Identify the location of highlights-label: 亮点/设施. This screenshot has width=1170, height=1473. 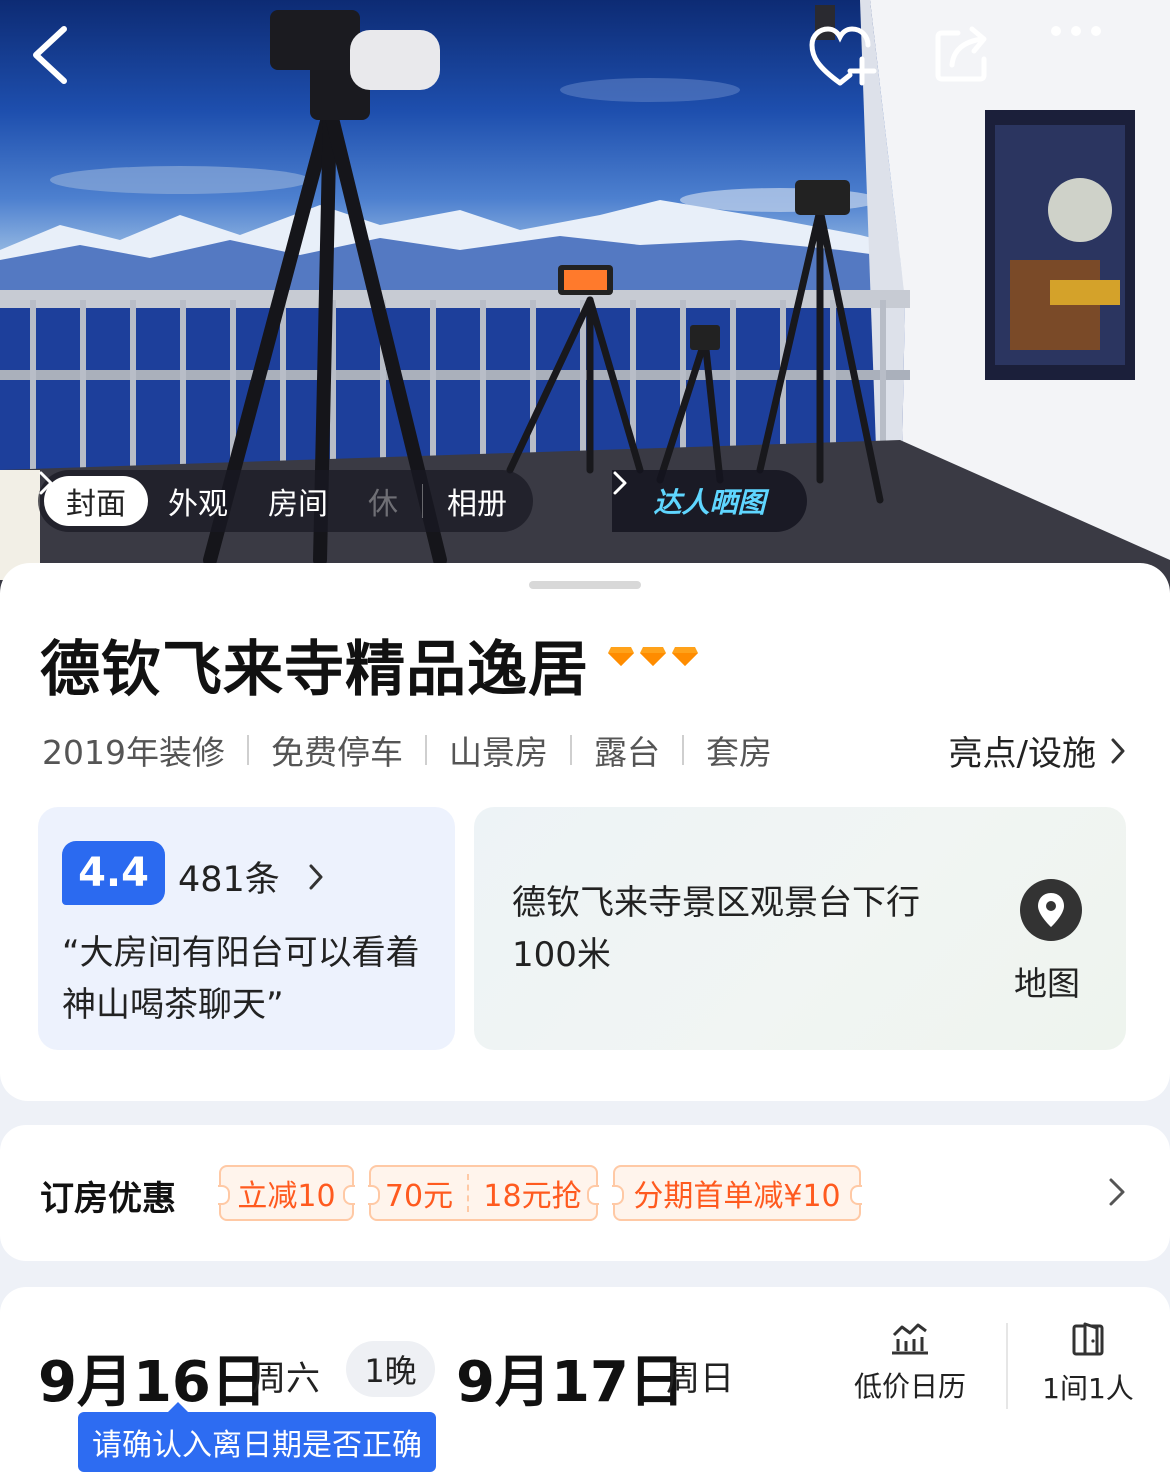
(1022, 754).